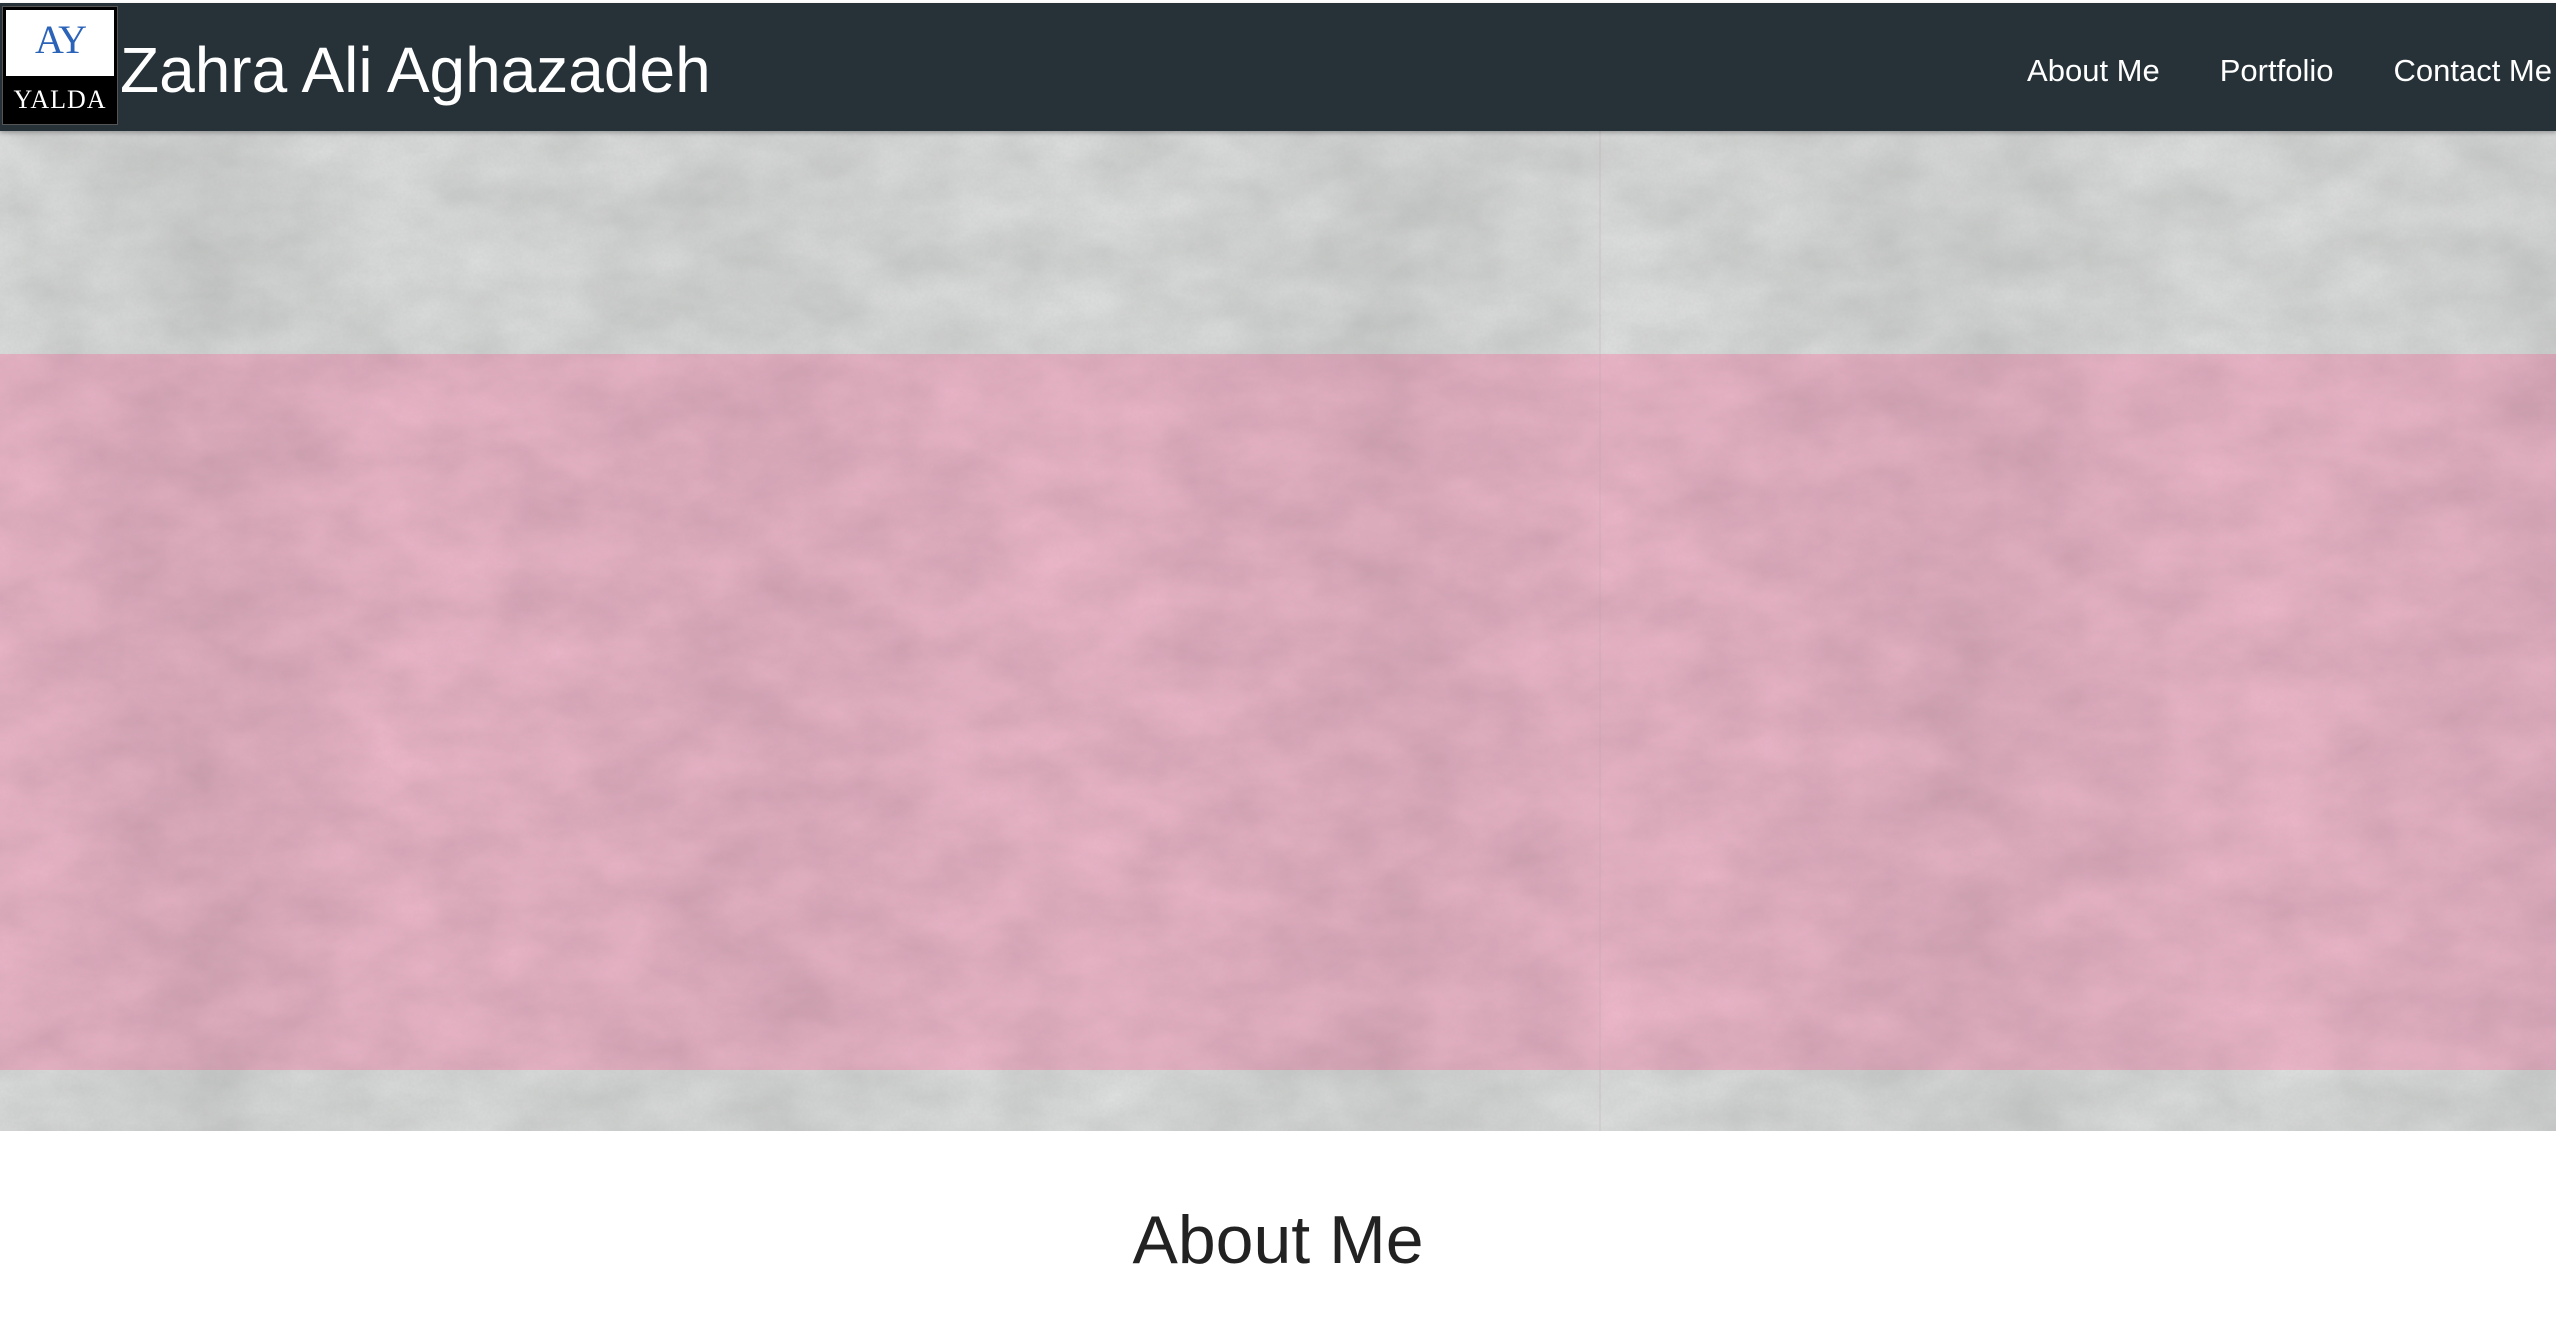 This screenshot has height=1340, width=2556. Describe the element at coordinates (2455, 71) in the screenshot. I see `nav-link-contact-me: Contact Me` at that location.